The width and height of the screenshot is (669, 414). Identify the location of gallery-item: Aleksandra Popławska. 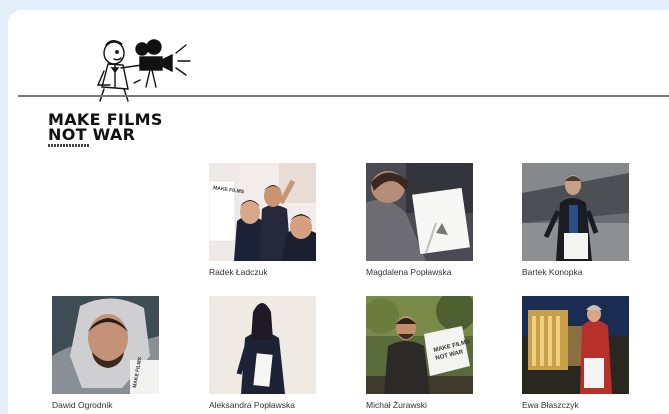
(262, 353).